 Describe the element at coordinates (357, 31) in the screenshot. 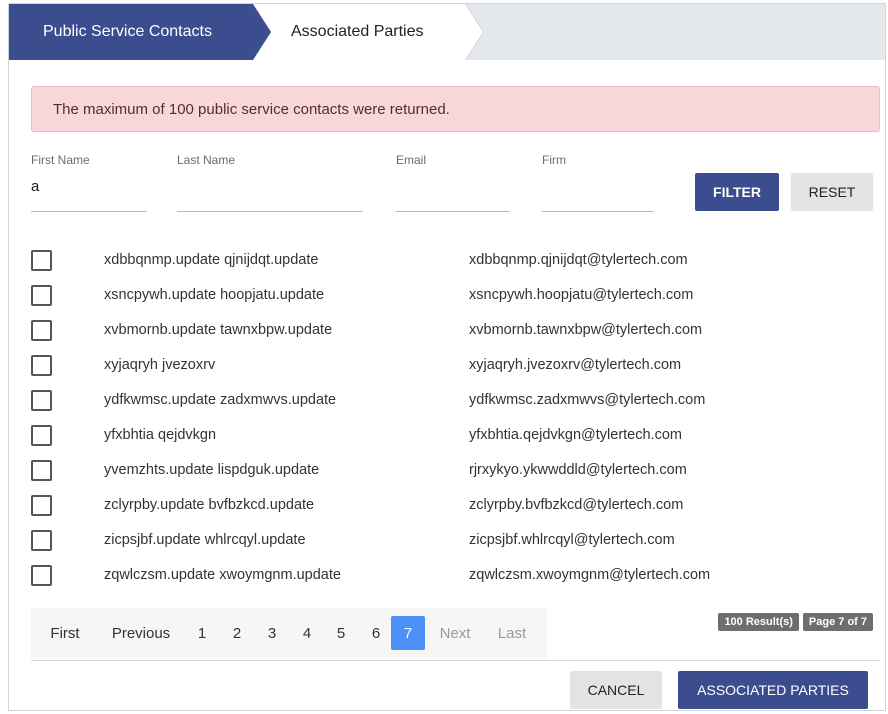

I see `step-label: Associated Parties` at that location.